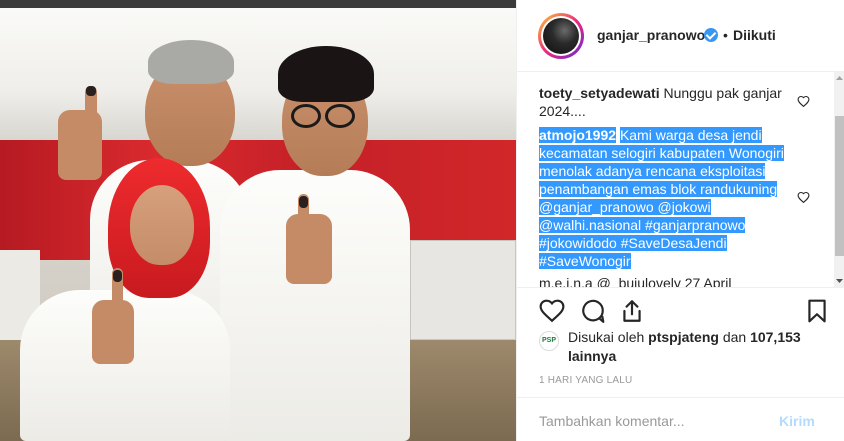 The image size is (844, 441). Describe the element at coordinates (592, 356) in the screenshot. I see `others-label: lainnya` at that location.